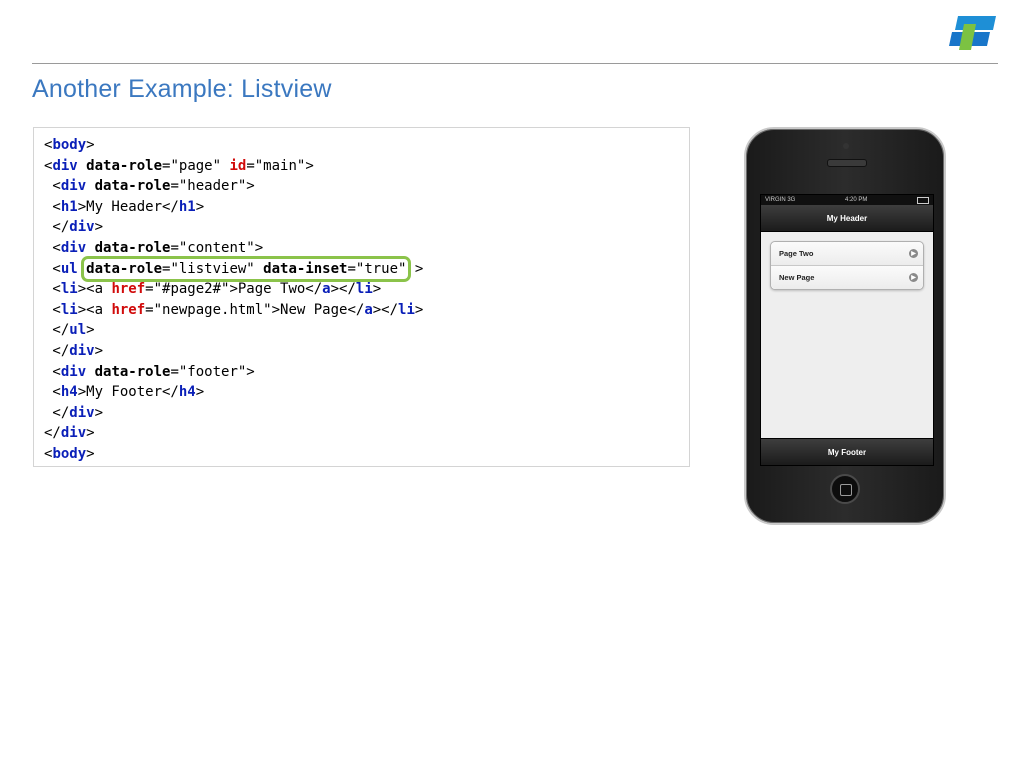 This screenshot has width=1024, height=768. I want to click on status-bar: VIRGIN 3G 4:20 PM, so click(847, 200).